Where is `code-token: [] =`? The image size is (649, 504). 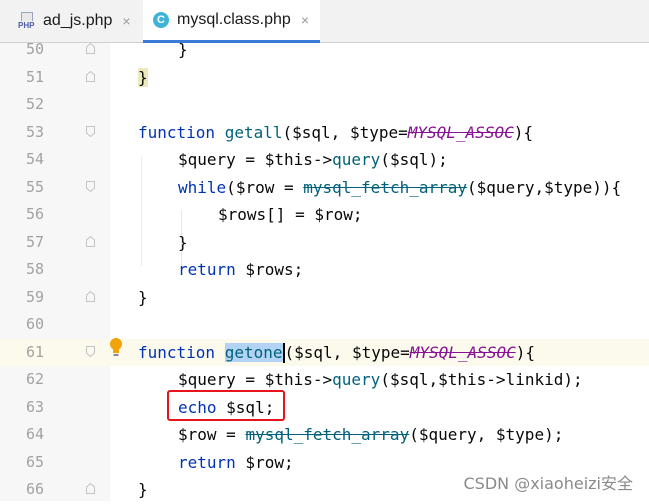
code-token: [] = is located at coordinates (290, 214).